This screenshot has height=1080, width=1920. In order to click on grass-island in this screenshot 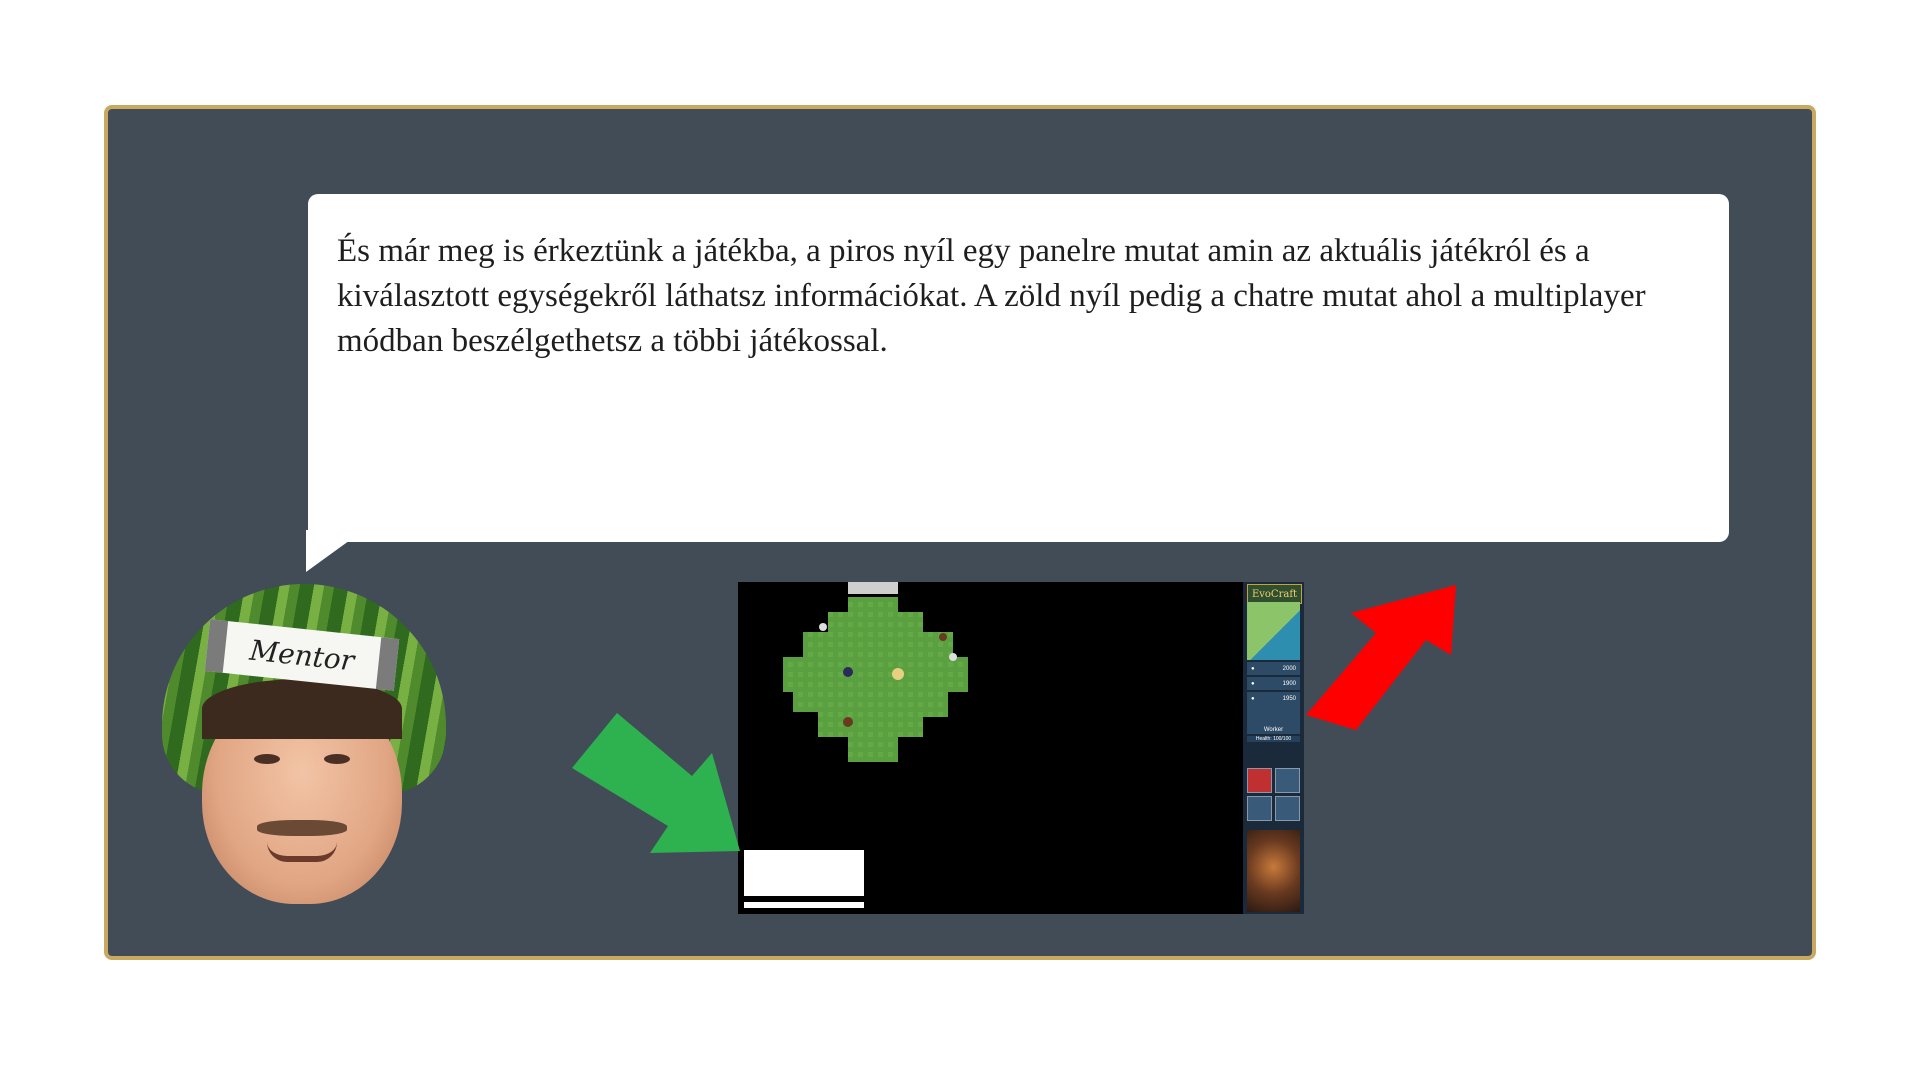, I will do `click(875, 679)`.